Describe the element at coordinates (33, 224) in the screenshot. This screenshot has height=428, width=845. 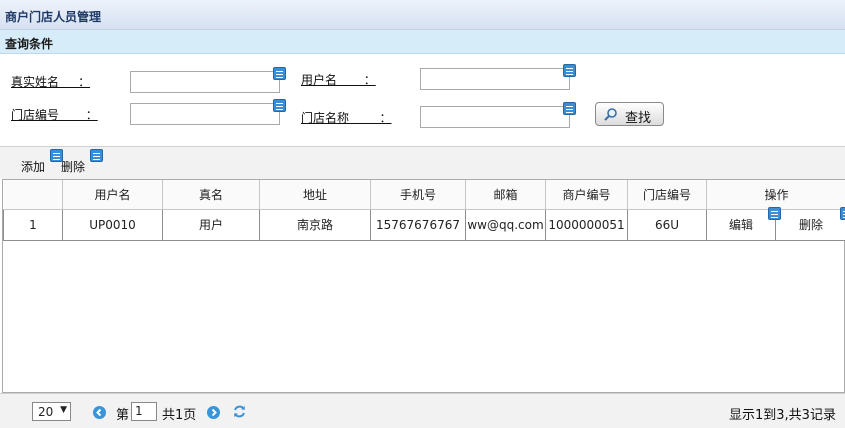
I see `cell-index: 1` at that location.